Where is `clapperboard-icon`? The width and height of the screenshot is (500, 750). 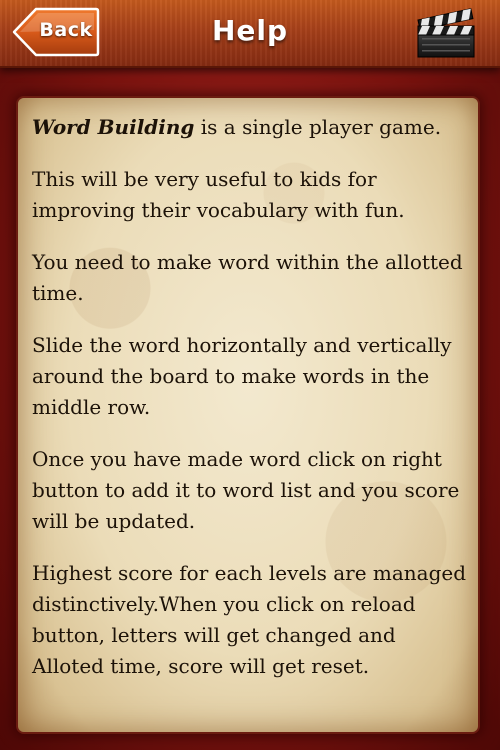
clapperboard-icon is located at coordinates (446, 33).